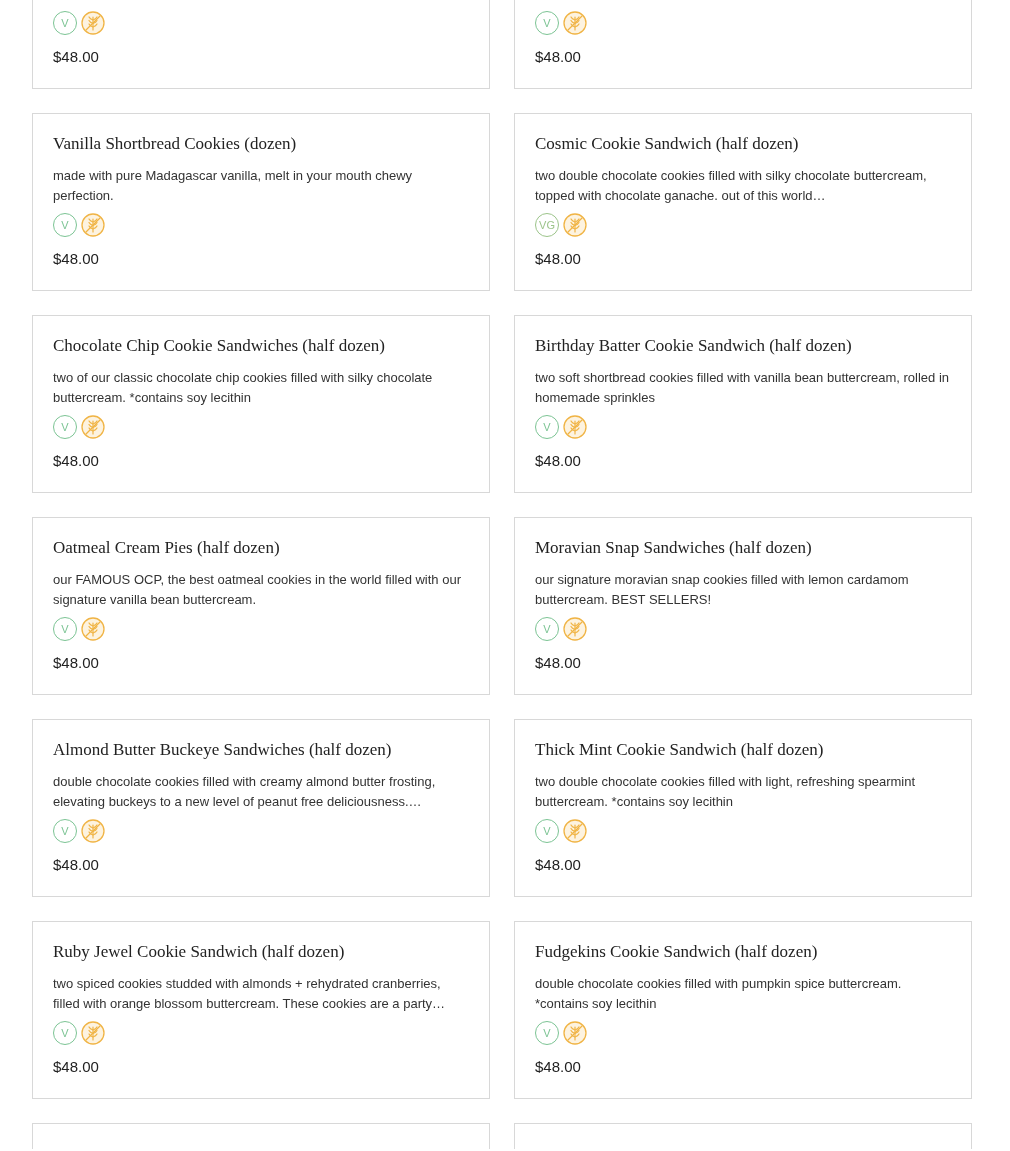 The width and height of the screenshot is (1010, 1151). I want to click on product-card: Chocolate Chip Cookie Sandwiches (half dozen) two of our classic chocolate chip cookies filled with silky chocolate buttercream. *contains soy lecithin V $48.00, so click(261, 404).